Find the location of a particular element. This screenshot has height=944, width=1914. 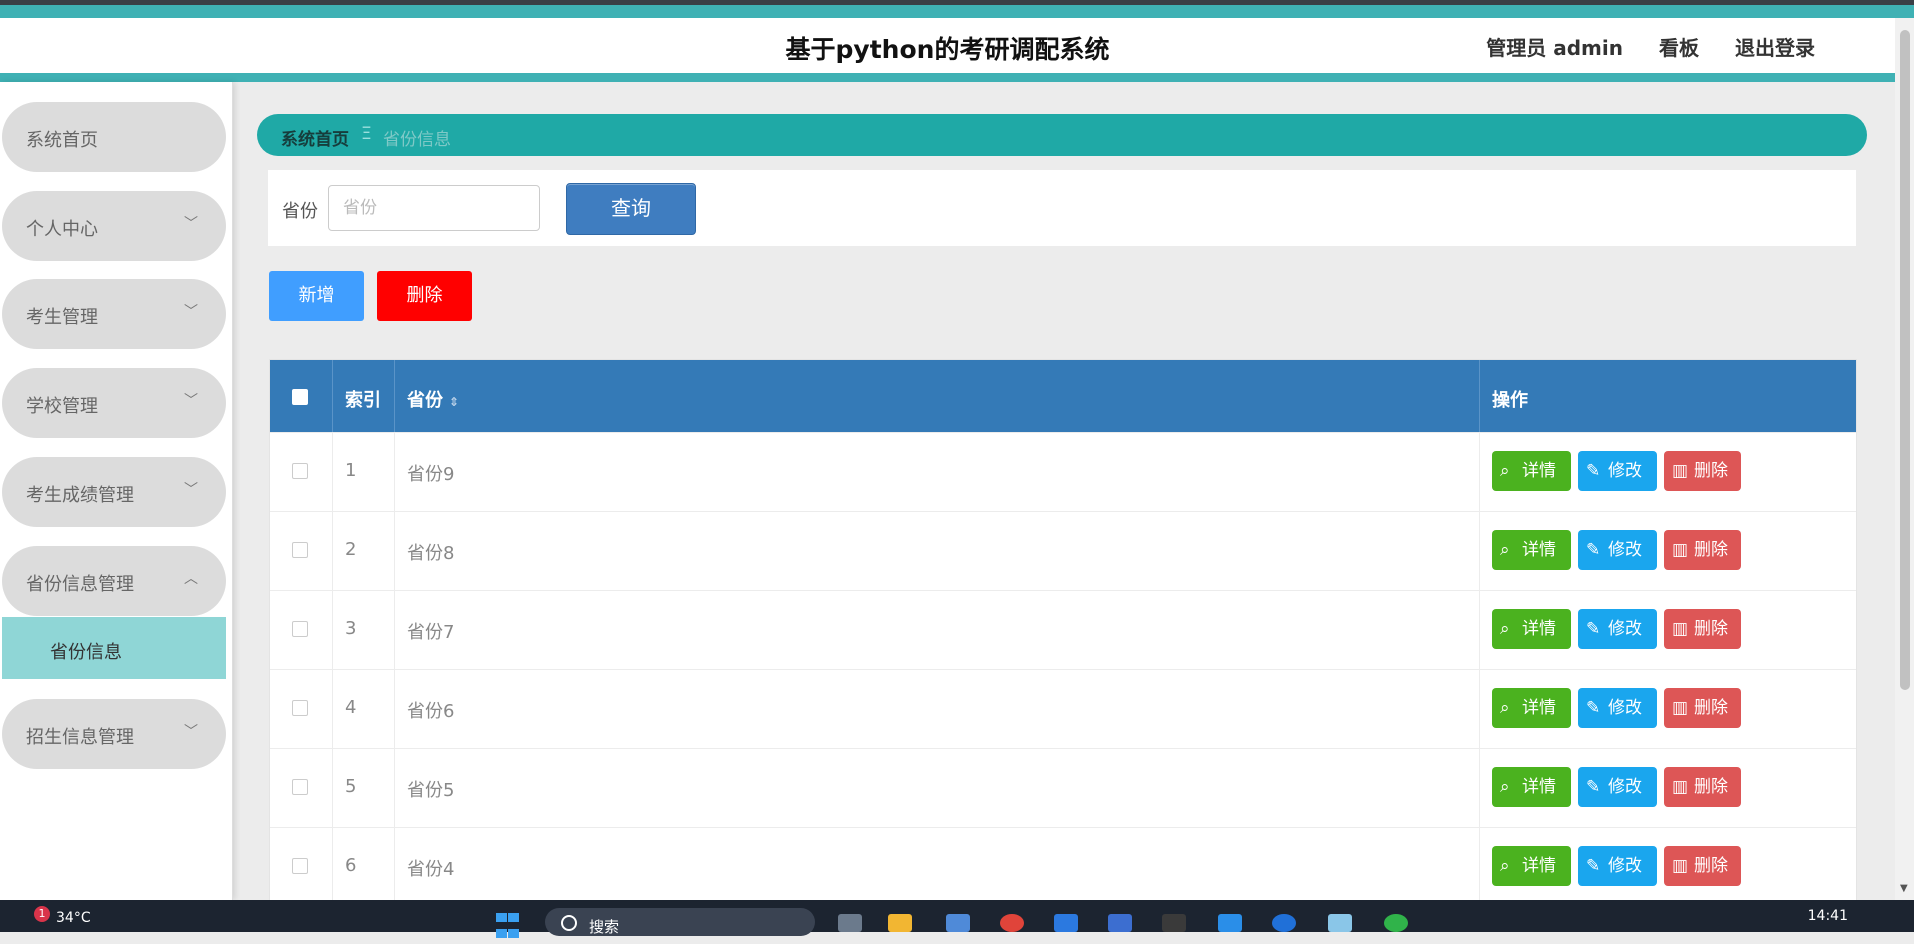

vscode-icon is located at coordinates (1230, 923).